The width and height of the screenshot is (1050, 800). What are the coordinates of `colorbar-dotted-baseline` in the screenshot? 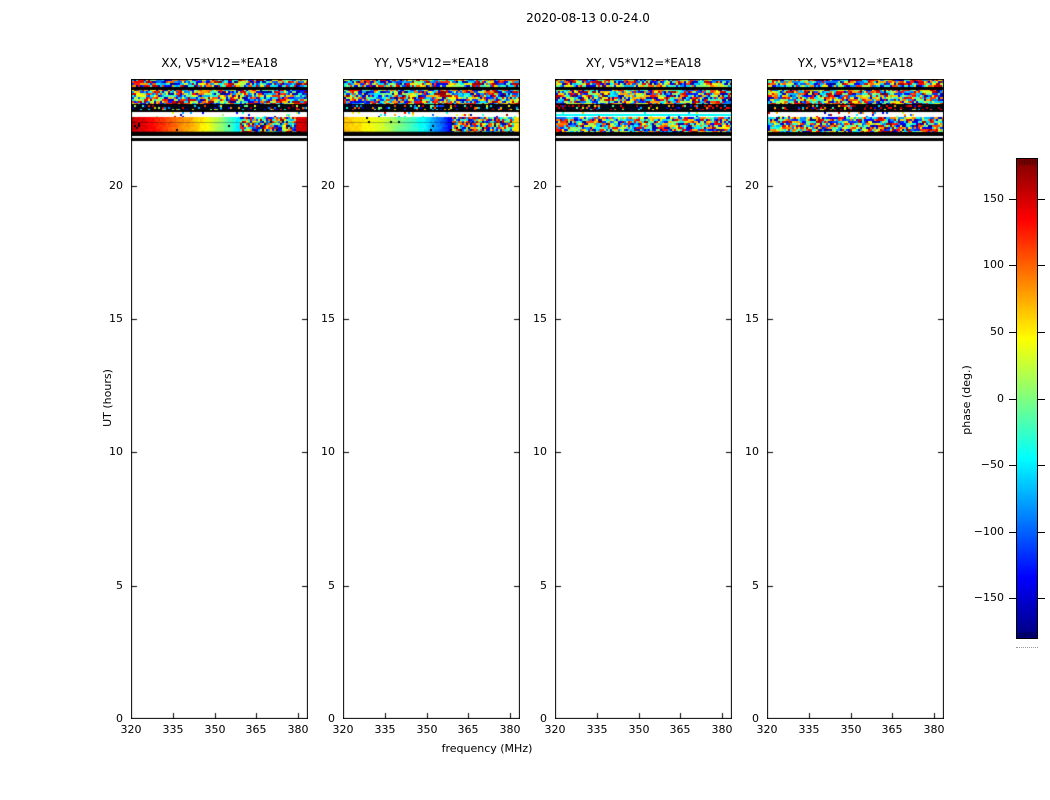 It's located at (1027, 647).